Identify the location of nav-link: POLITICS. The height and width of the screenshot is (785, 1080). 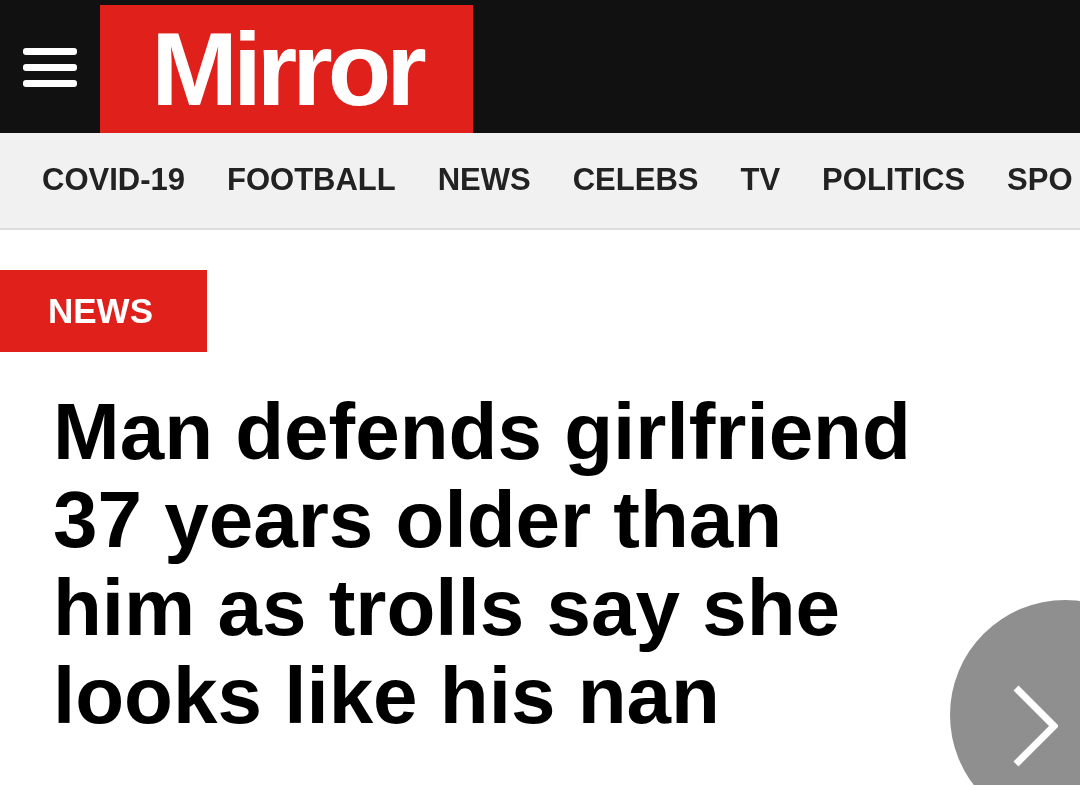
(894, 180).